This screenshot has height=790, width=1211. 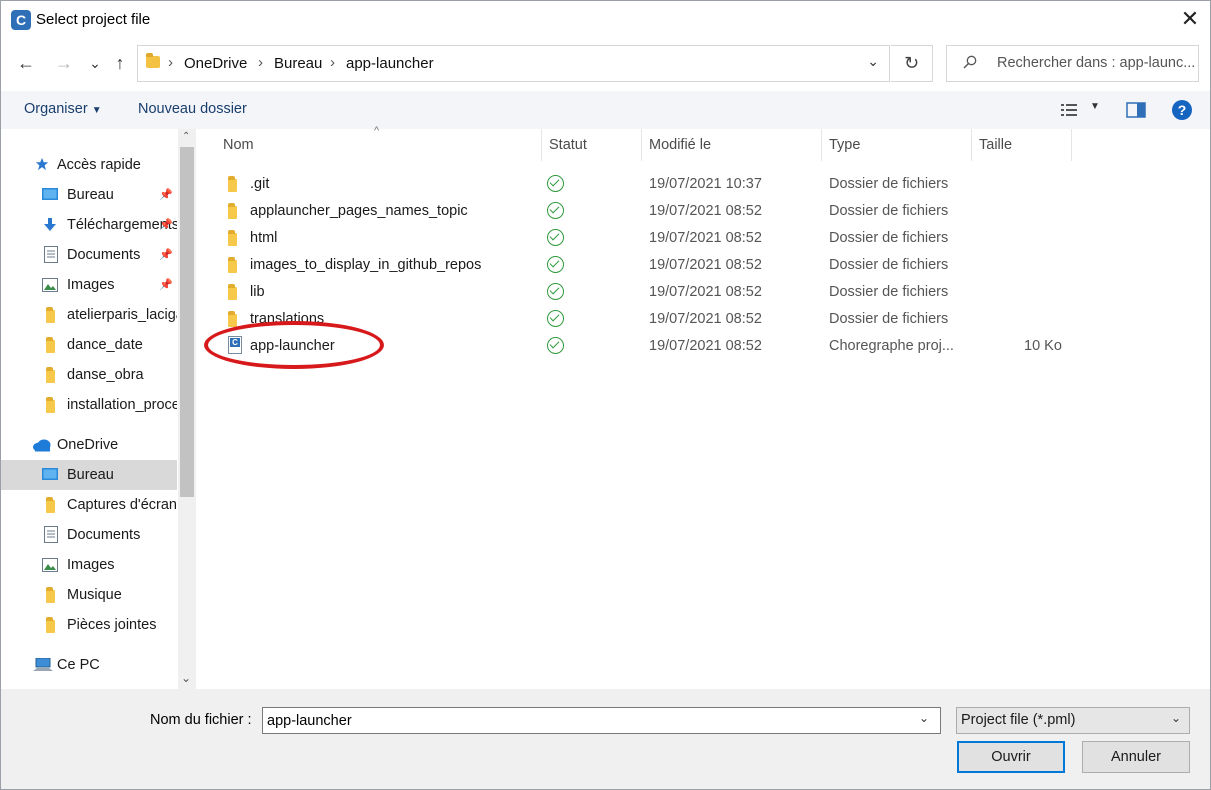 What do you see at coordinates (166, 255) in the screenshot?
I see `pin-icon: 📌` at bounding box center [166, 255].